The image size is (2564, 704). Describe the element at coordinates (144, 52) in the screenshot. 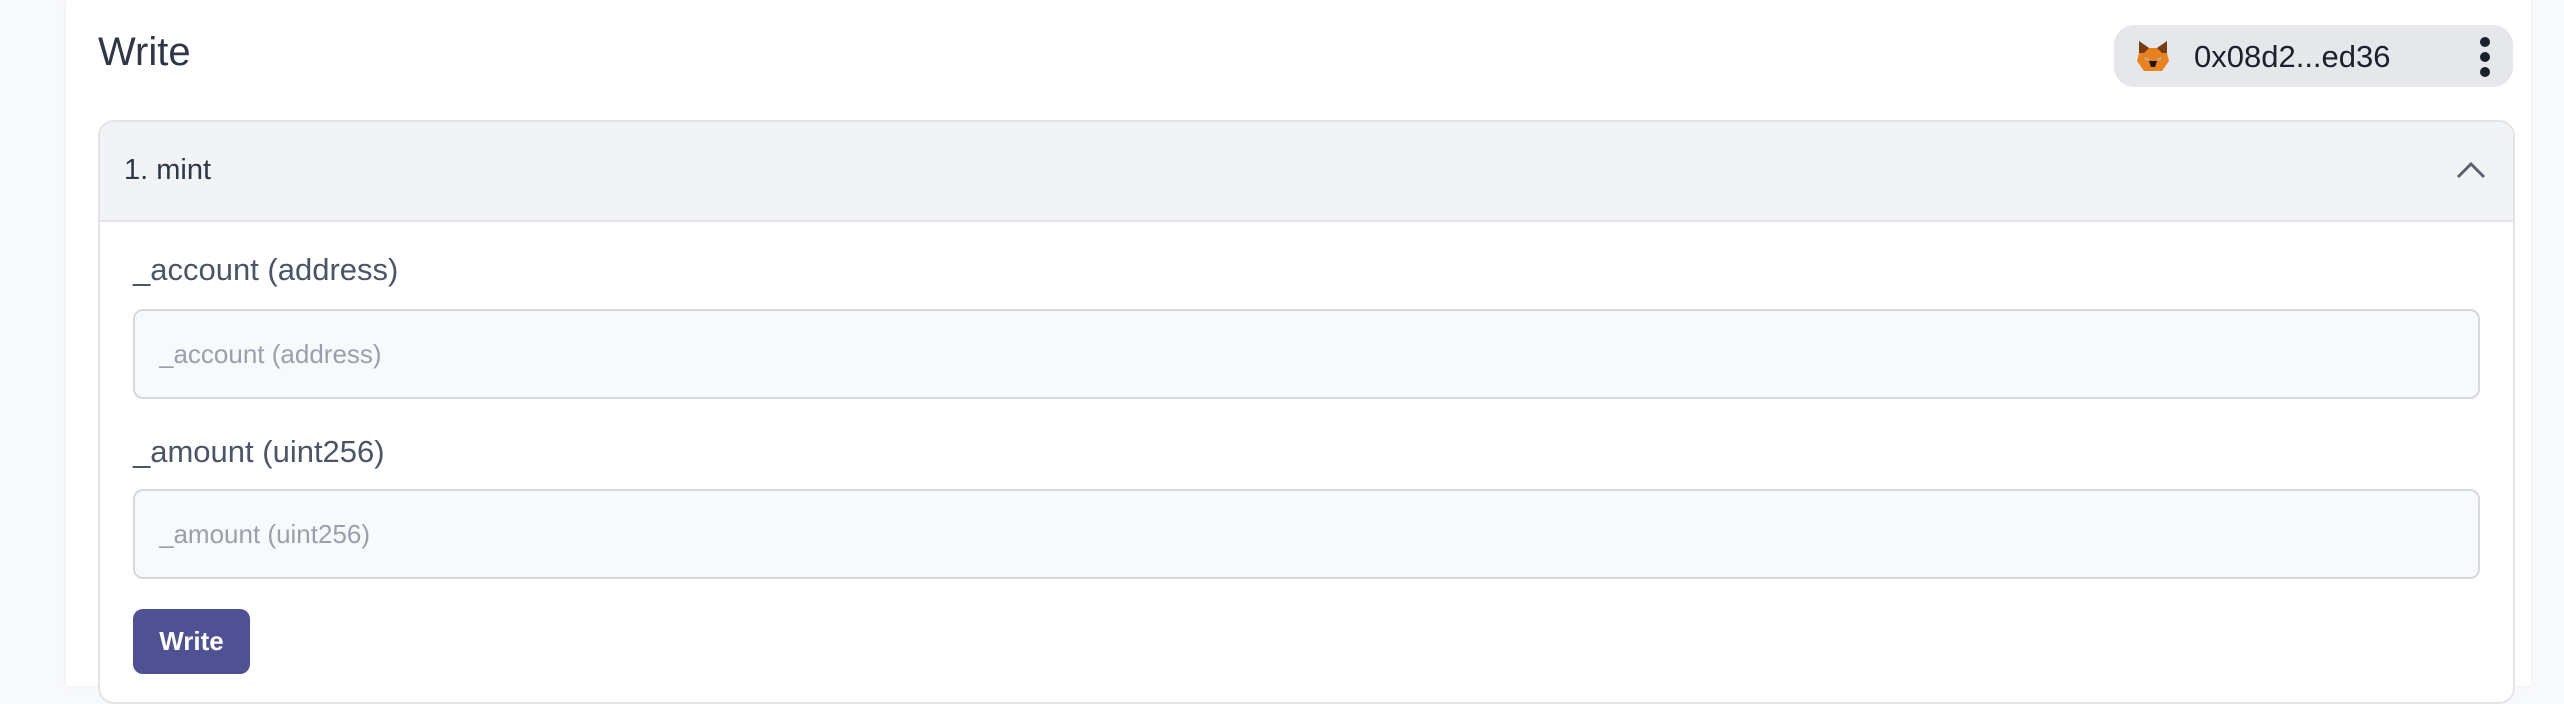

I see `page-title: Write` at that location.